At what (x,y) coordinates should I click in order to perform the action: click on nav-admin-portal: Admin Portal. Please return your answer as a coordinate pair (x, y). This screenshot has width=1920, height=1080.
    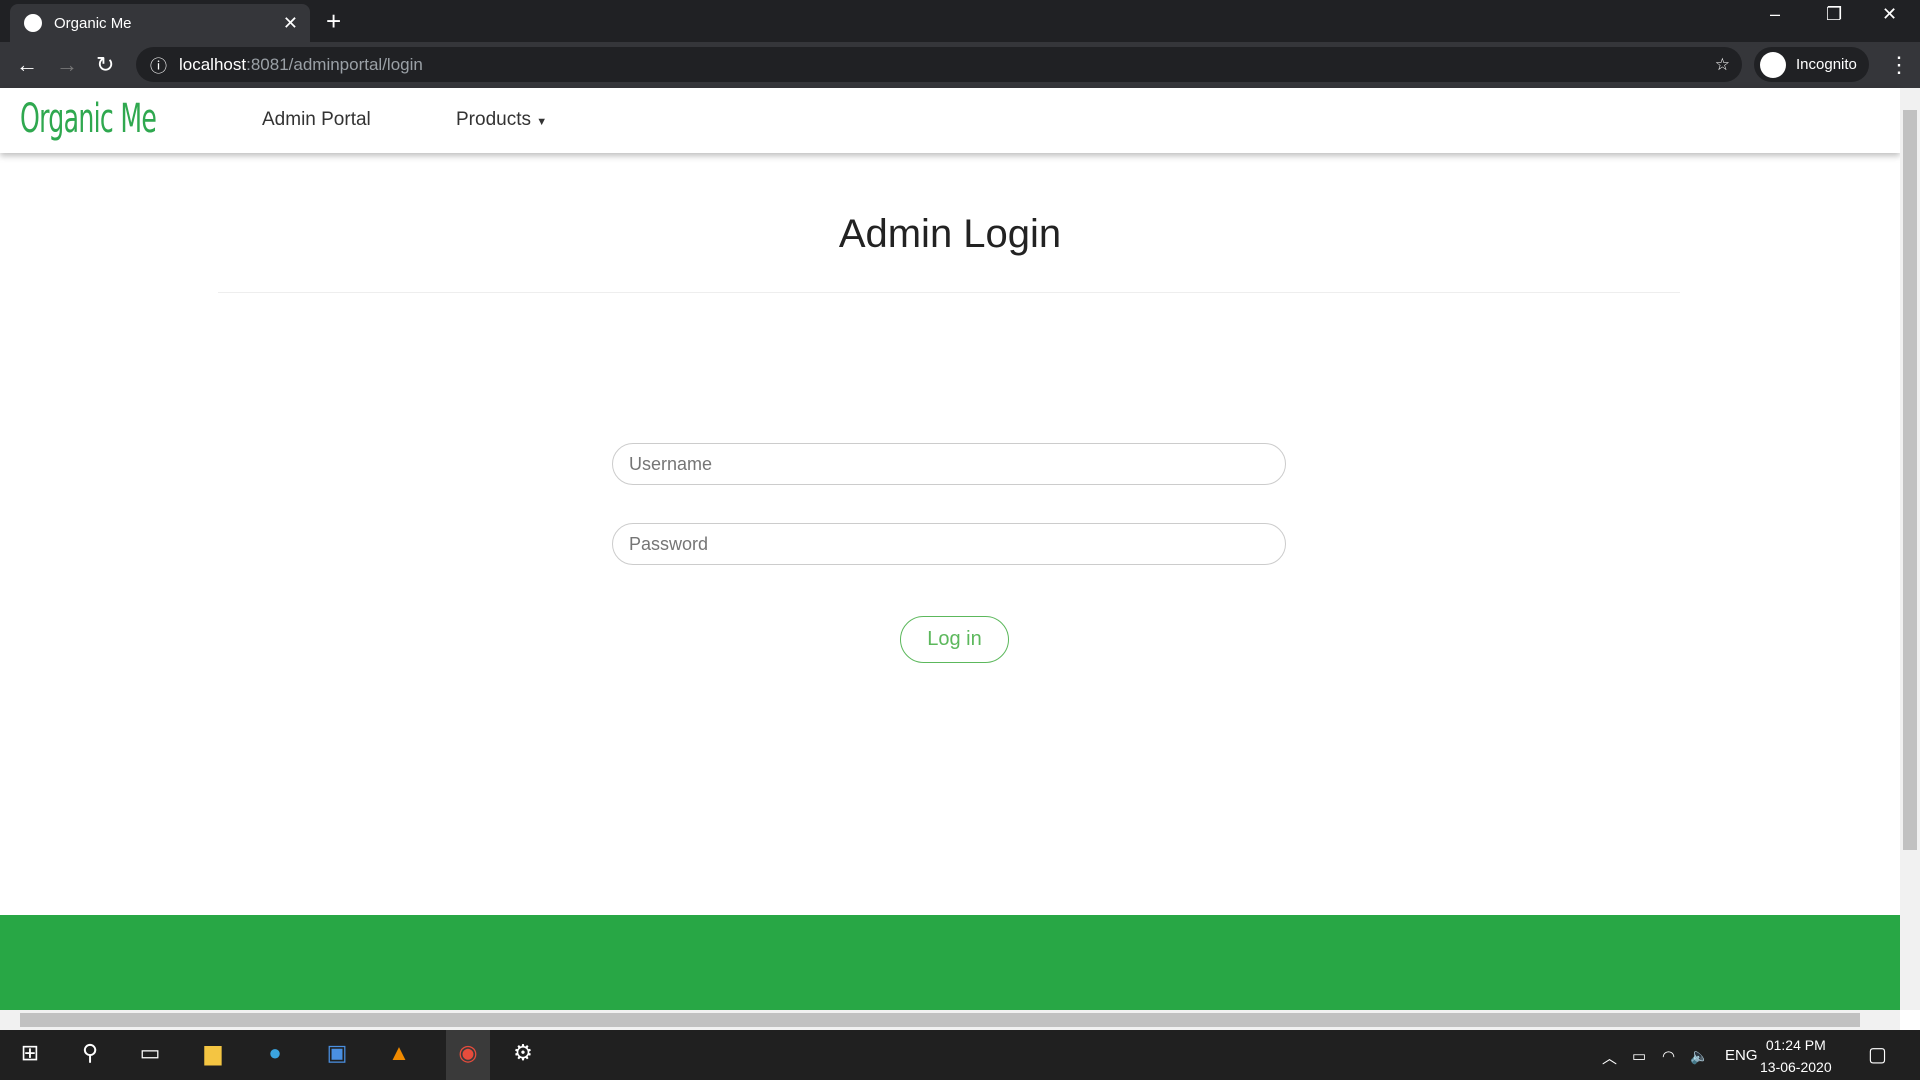
    Looking at the image, I should click on (316, 120).